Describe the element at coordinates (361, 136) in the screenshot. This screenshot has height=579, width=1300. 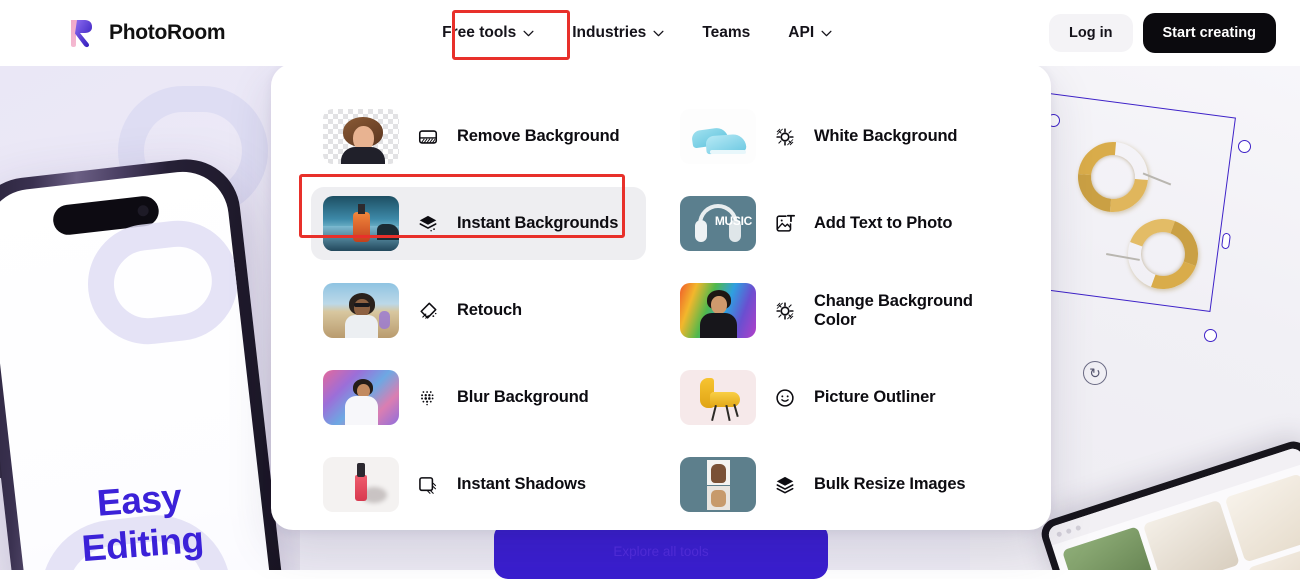
I see `thumbnail-remove-background` at that location.